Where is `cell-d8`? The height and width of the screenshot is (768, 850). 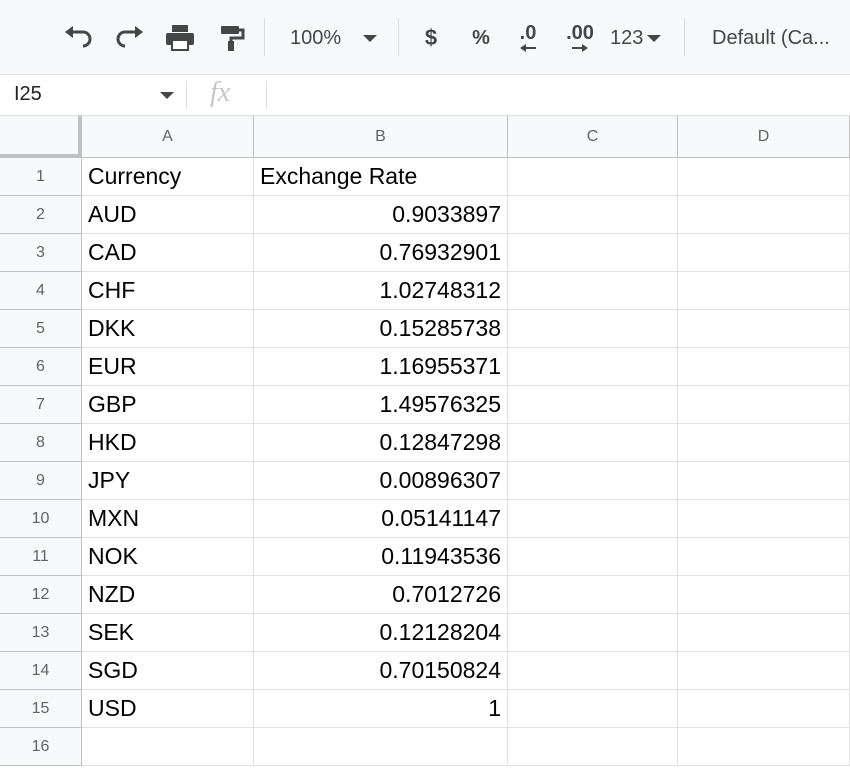
cell-d8 is located at coordinates (764, 443).